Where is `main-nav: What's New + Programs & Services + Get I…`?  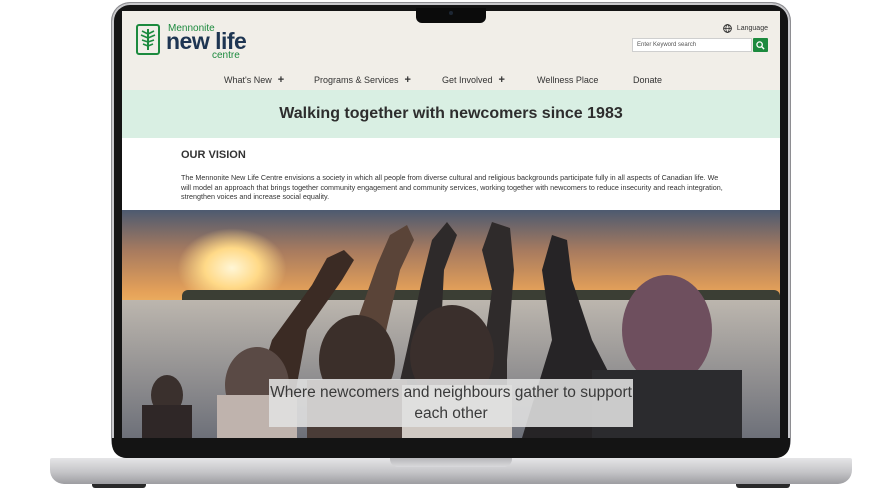 main-nav: What's New + Programs & Services + Get I… is located at coordinates (451, 80).